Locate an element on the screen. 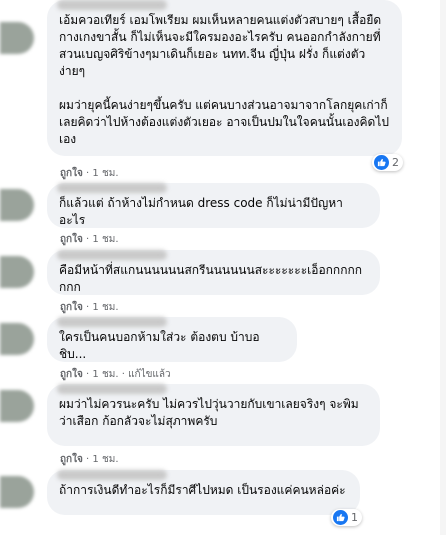  comment-meta: ถูกใจ · 1 ชม. · แก้ไขแล้ว is located at coordinates (115, 374).